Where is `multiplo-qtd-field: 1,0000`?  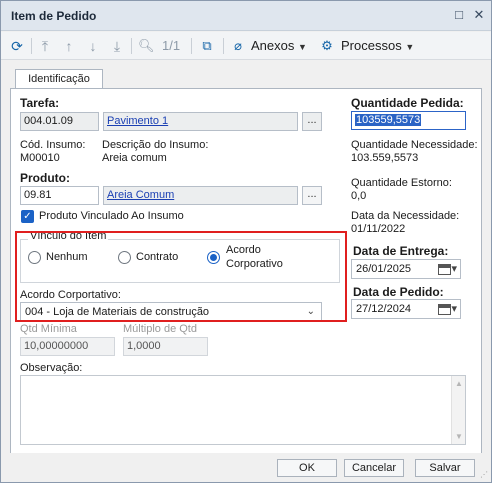 multiplo-qtd-field: 1,0000 is located at coordinates (165, 346).